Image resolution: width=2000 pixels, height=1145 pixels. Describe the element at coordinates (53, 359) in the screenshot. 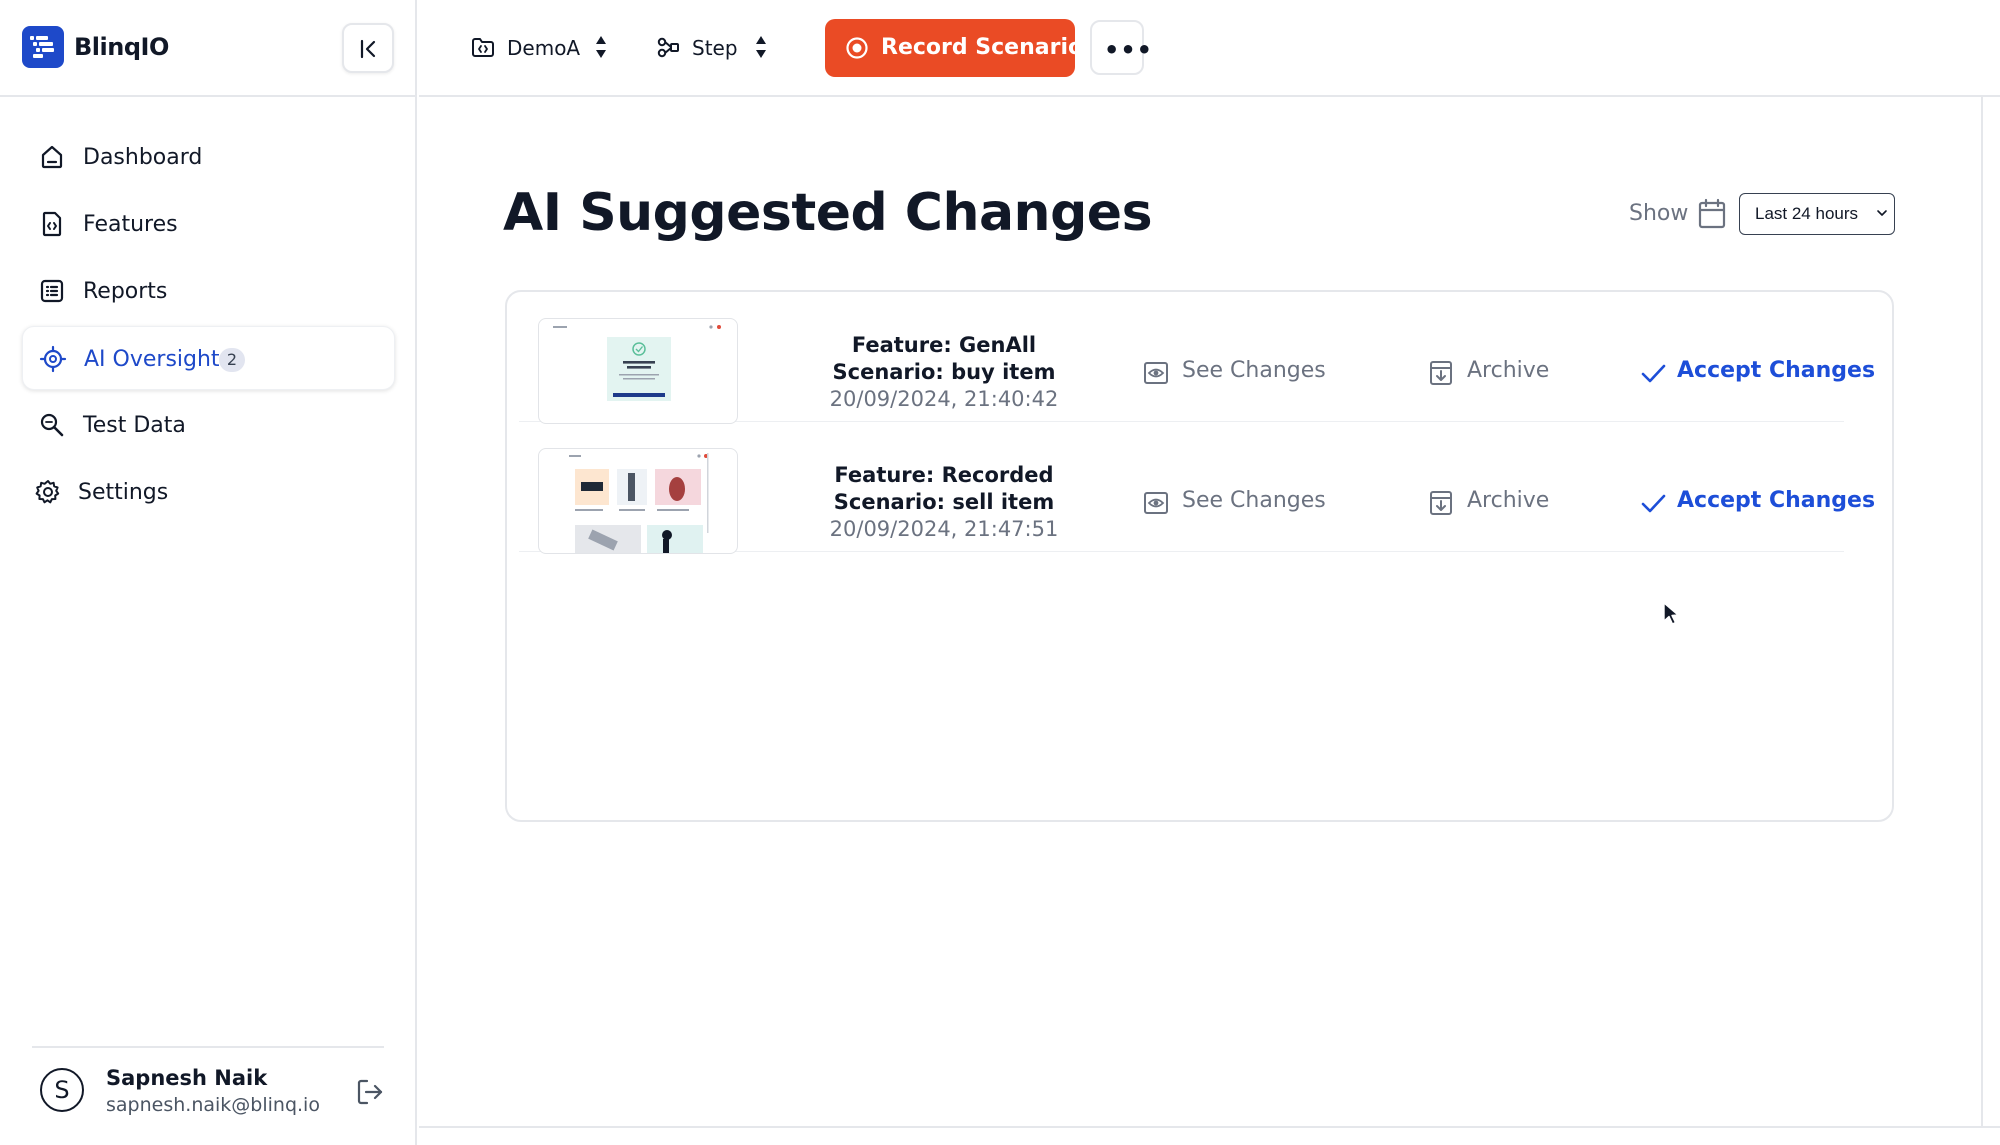

I see `ai-chip-icon` at that location.